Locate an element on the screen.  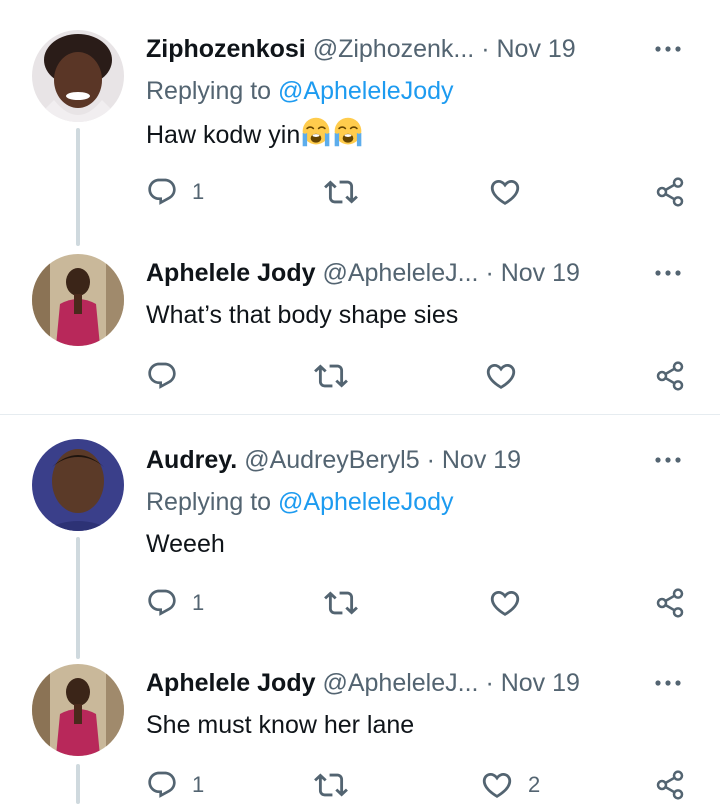
tweet-text: She must know her lane is located at coordinates (418, 725).